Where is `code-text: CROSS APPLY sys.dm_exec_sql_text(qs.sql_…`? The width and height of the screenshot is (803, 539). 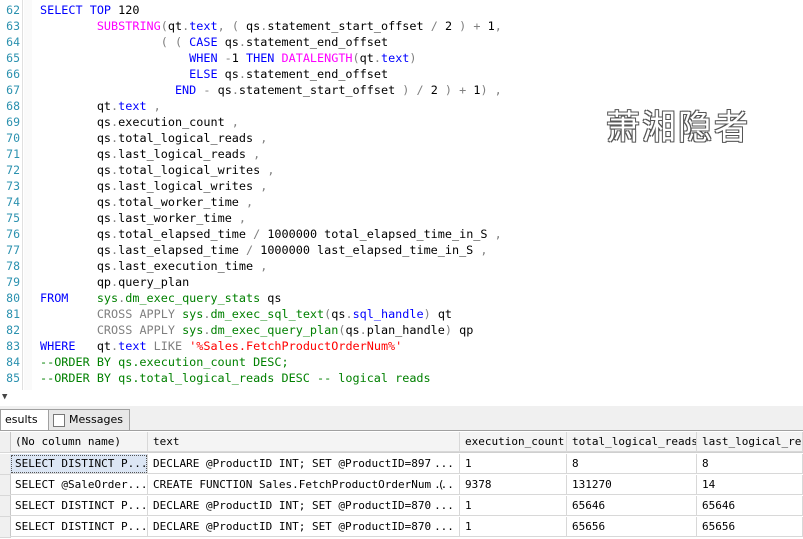
code-text: CROSS APPLY sys.dm_exec_sql_text(qs.sql_… is located at coordinates (274, 314).